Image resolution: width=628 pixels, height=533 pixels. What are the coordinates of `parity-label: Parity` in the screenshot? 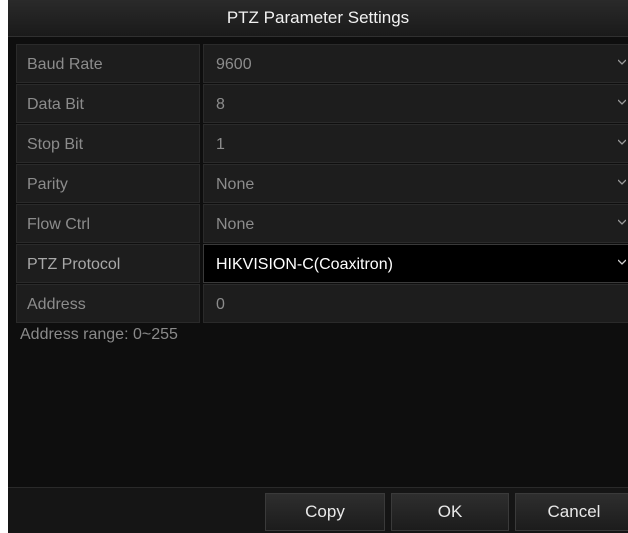 It's located at (108, 183).